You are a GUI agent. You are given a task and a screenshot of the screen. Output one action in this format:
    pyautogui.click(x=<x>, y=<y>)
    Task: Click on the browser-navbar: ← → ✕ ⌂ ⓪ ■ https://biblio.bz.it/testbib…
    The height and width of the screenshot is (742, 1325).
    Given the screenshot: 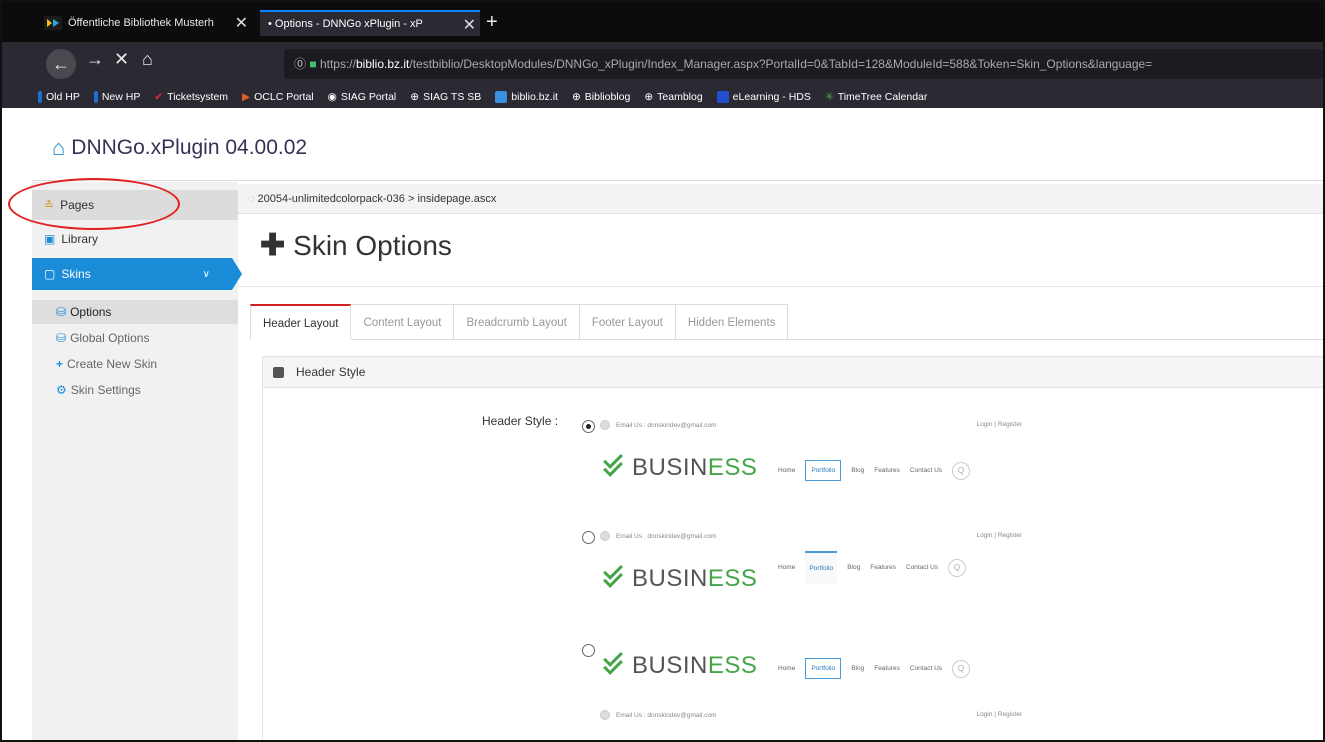 What is the action you would take?
    pyautogui.click(x=662, y=64)
    